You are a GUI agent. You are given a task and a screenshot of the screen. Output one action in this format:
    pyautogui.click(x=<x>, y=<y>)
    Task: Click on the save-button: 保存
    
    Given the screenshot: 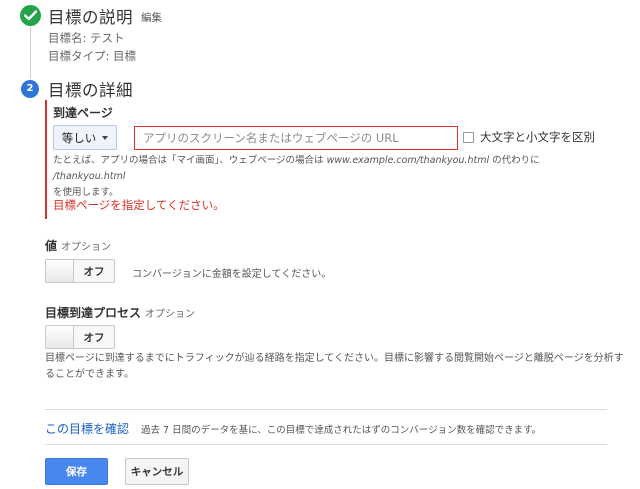 What is the action you would take?
    pyautogui.click(x=76, y=471)
    